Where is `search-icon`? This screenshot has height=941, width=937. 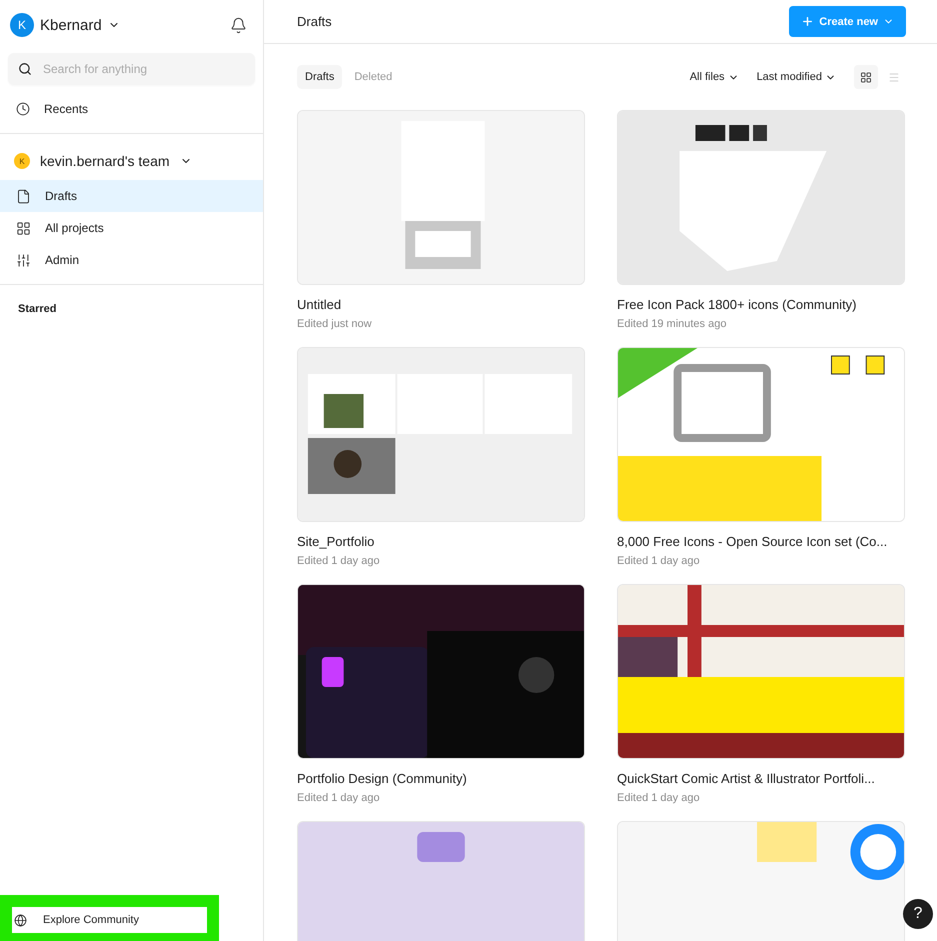
search-icon is located at coordinates (25, 69).